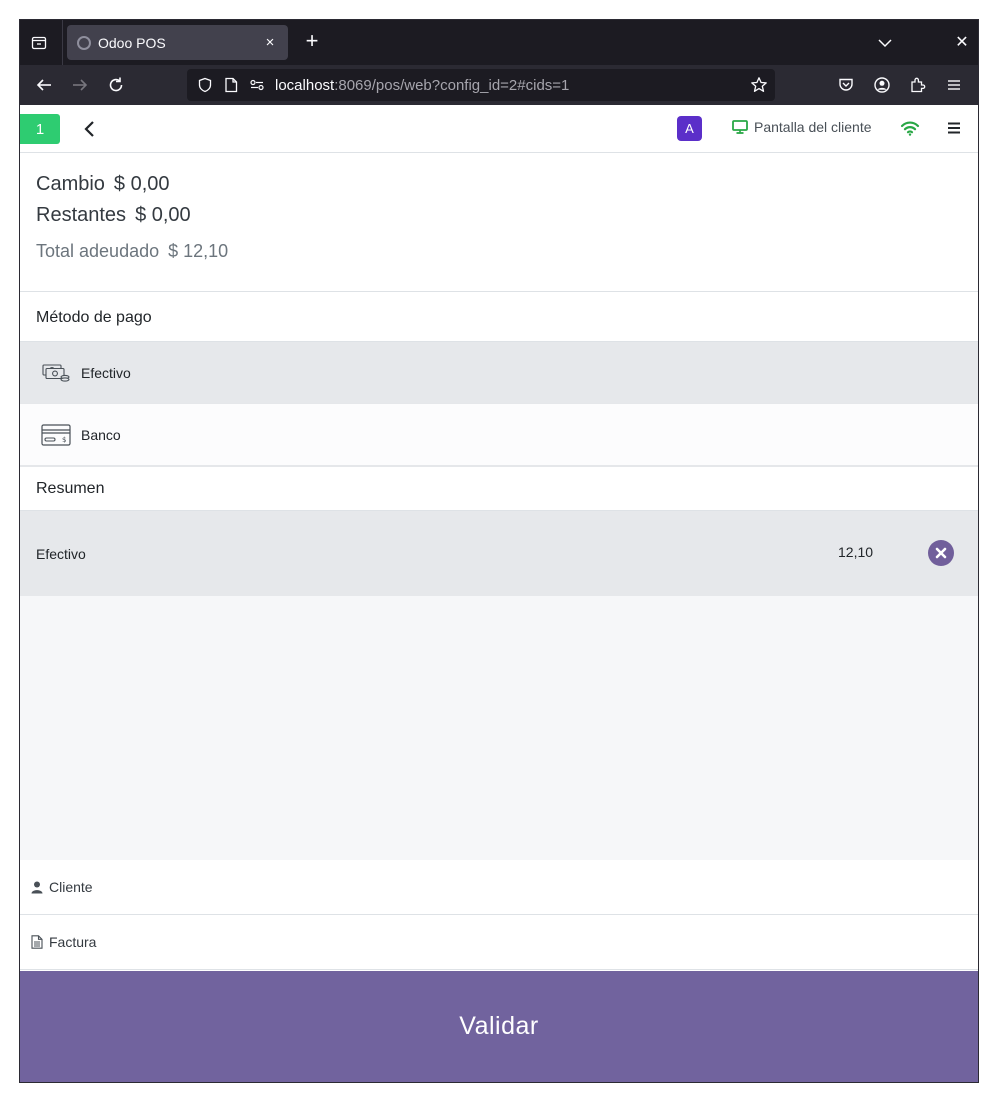 The image size is (998, 1102). Describe the element at coordinates (499, 553) in the screenshot. I see `payment-line: Efectivo 12,10` at that location.